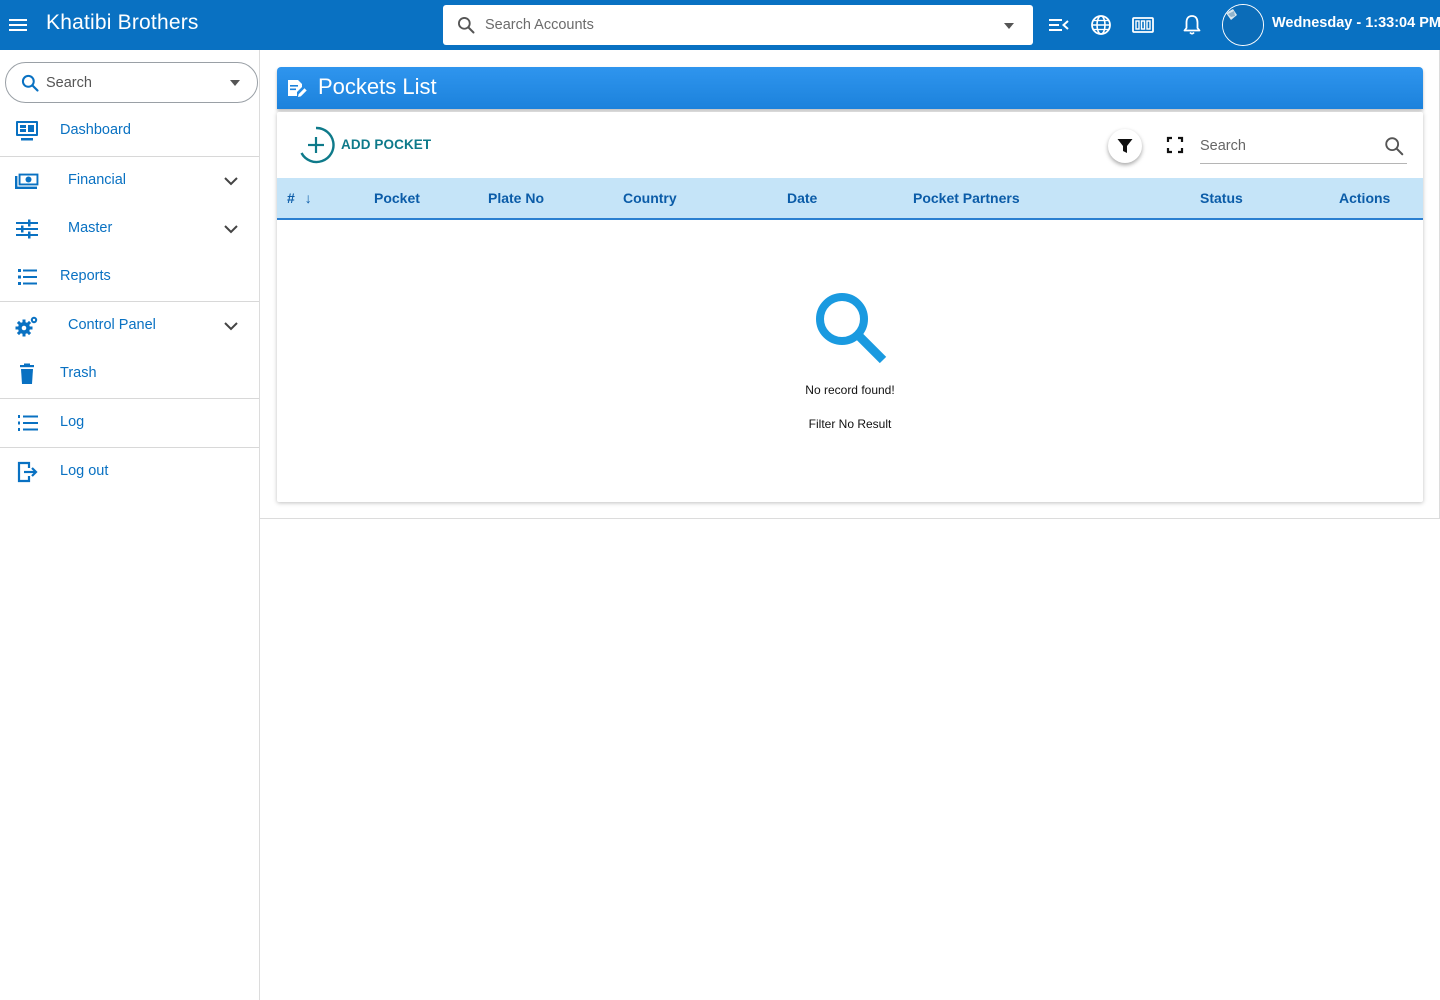 This screenshot has width=1440, height=1000. I want to click on add-pocket-label: ADD POCKET, so click(386, 144).